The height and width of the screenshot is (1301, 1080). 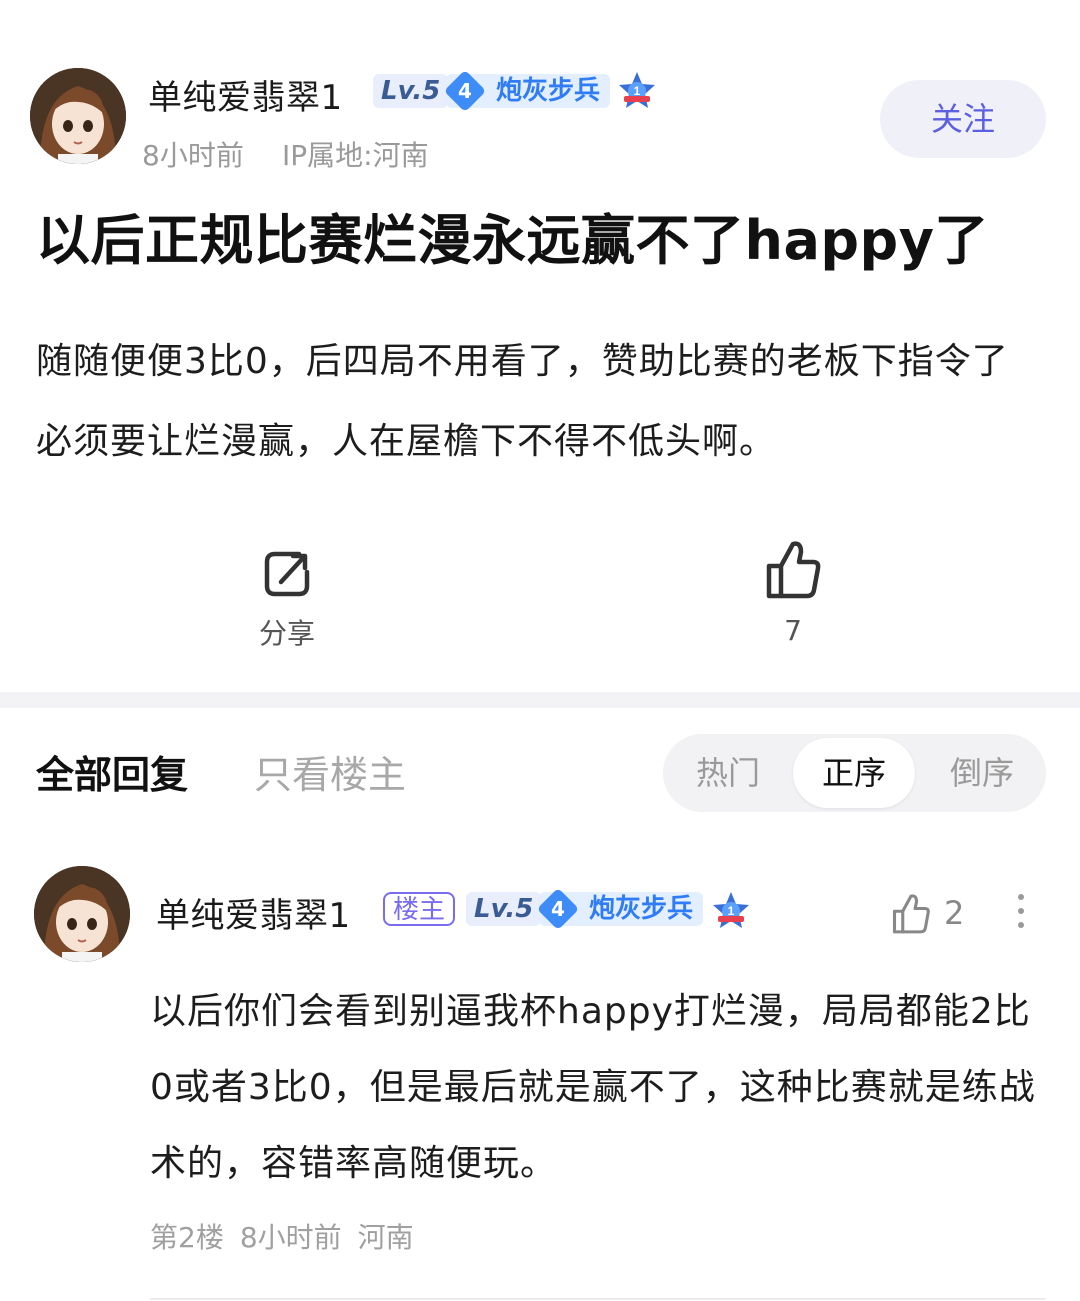 I want to click on reply-floor: 第2楼, so click(x=187, y=1237).